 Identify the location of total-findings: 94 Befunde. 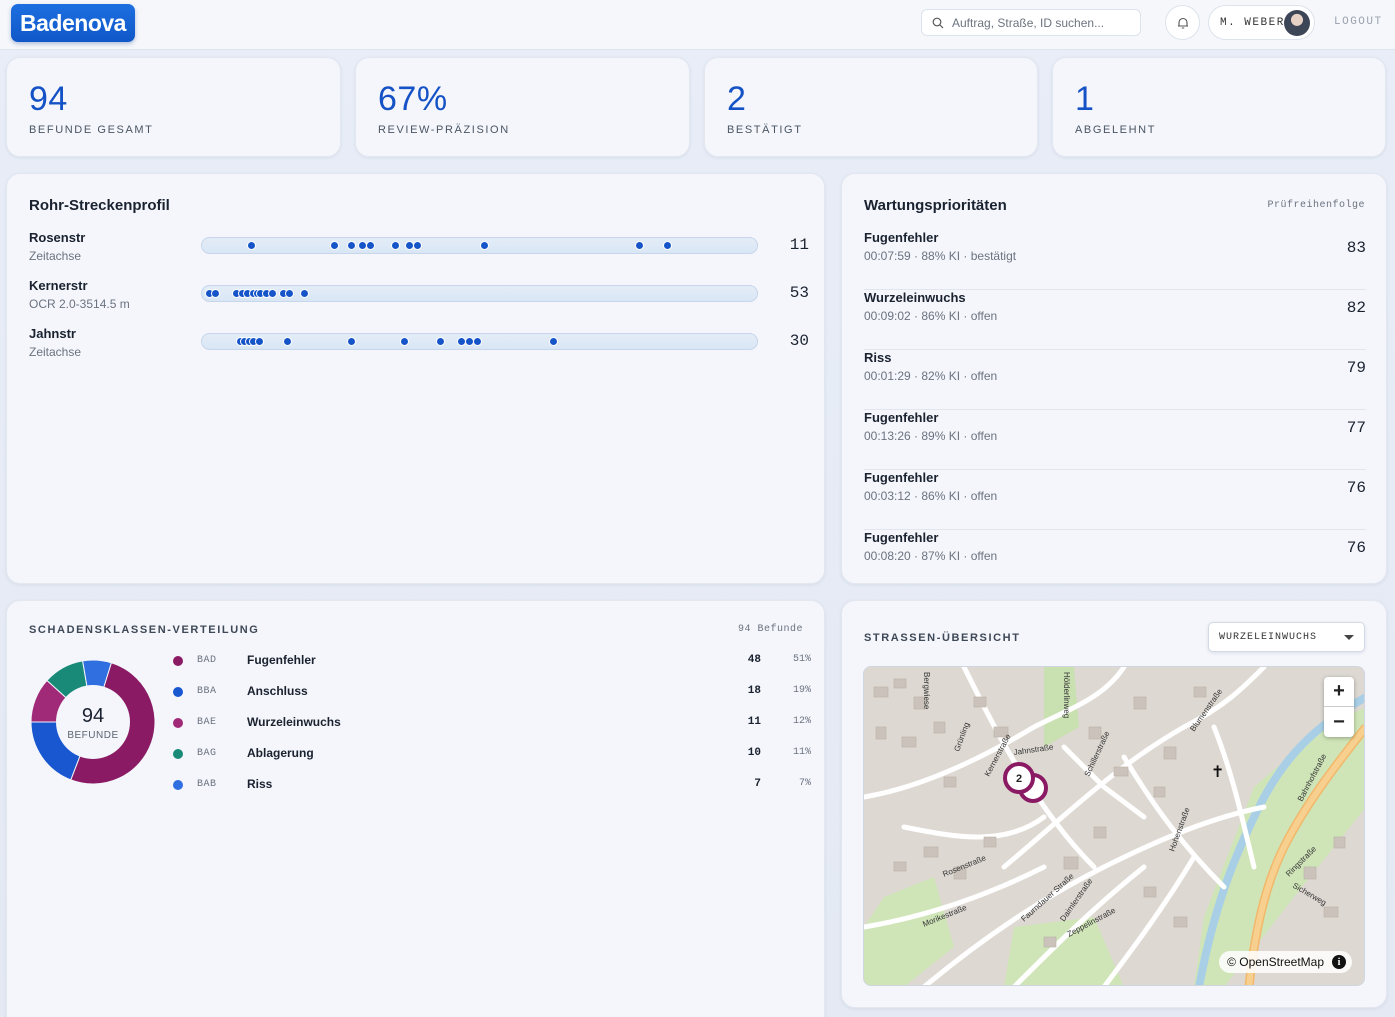
(770, 629).